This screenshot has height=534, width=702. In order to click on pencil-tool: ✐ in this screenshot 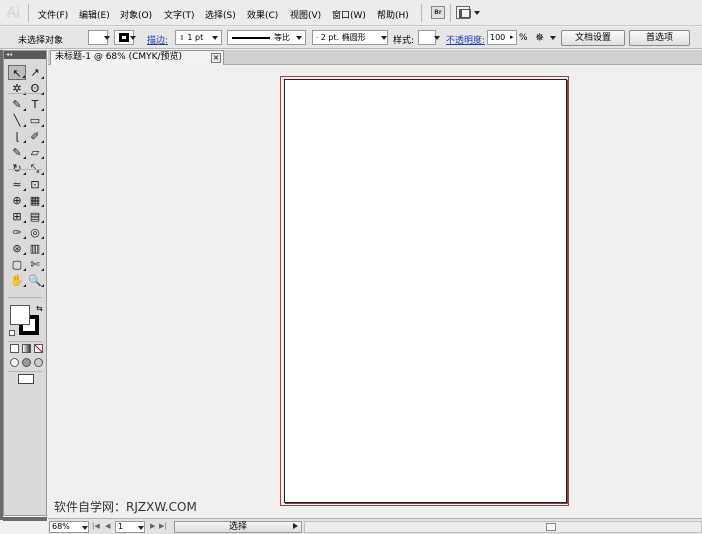, I will do `click(35, 136)`.